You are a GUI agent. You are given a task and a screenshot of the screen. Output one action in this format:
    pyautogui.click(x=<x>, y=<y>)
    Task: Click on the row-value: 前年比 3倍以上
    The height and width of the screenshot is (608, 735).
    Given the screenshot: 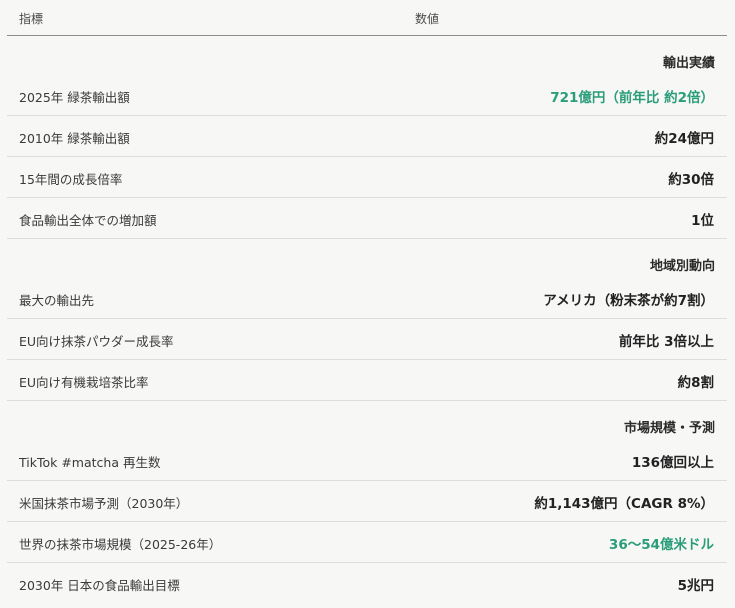 What is the action you would take?
    pyautogui.click(x=666, y=342)
    